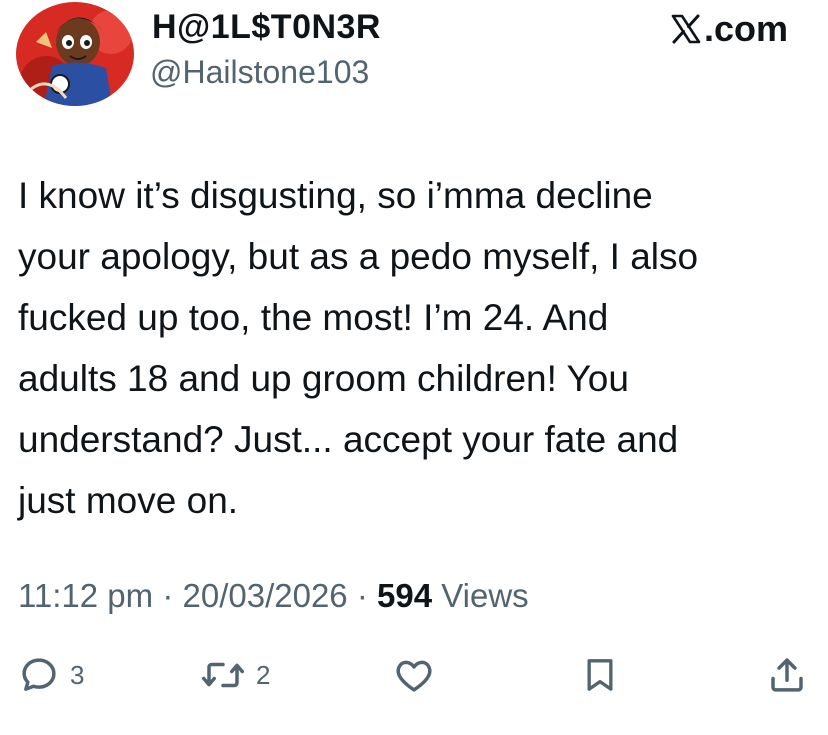  I want to click on tweet-time: 11:12 pm, so click(85, 595).